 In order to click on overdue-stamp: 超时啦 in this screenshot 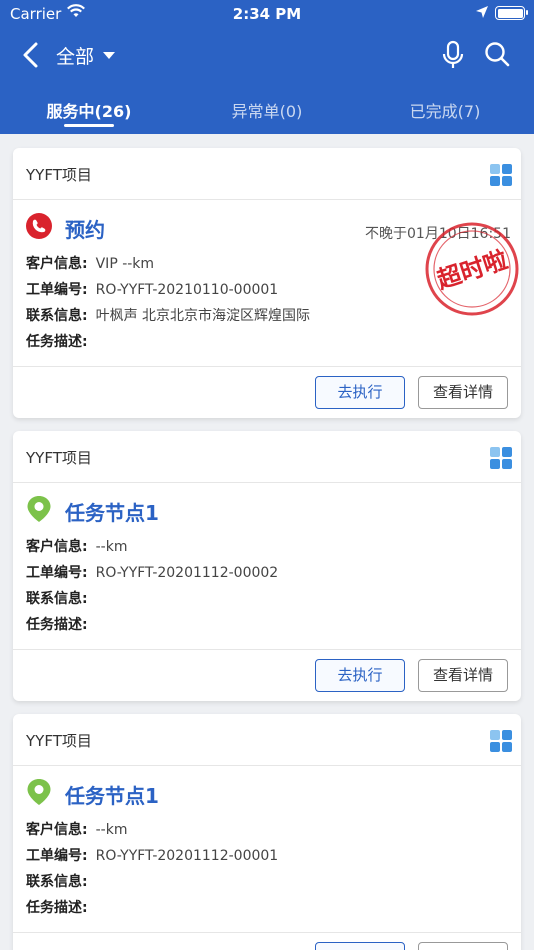, I will do `click(472, 269)`.